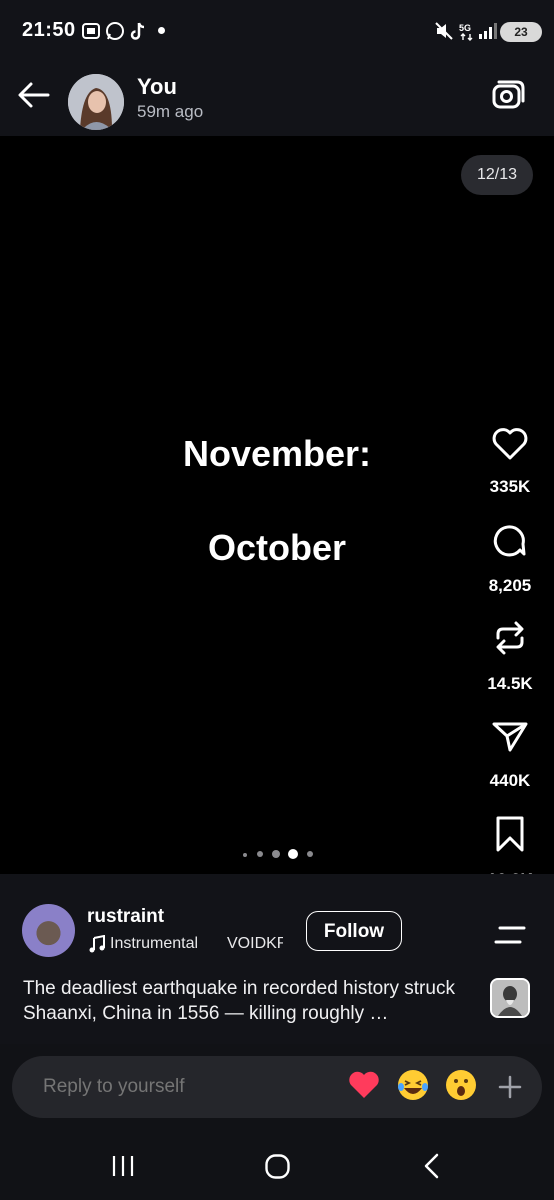 Image resolution: width=554 pixels, height=1200 pixels. What do you see at coordinates (510, 834) in the screenshot?
I see `bookmark-icon` at bounding box center [510, 834].